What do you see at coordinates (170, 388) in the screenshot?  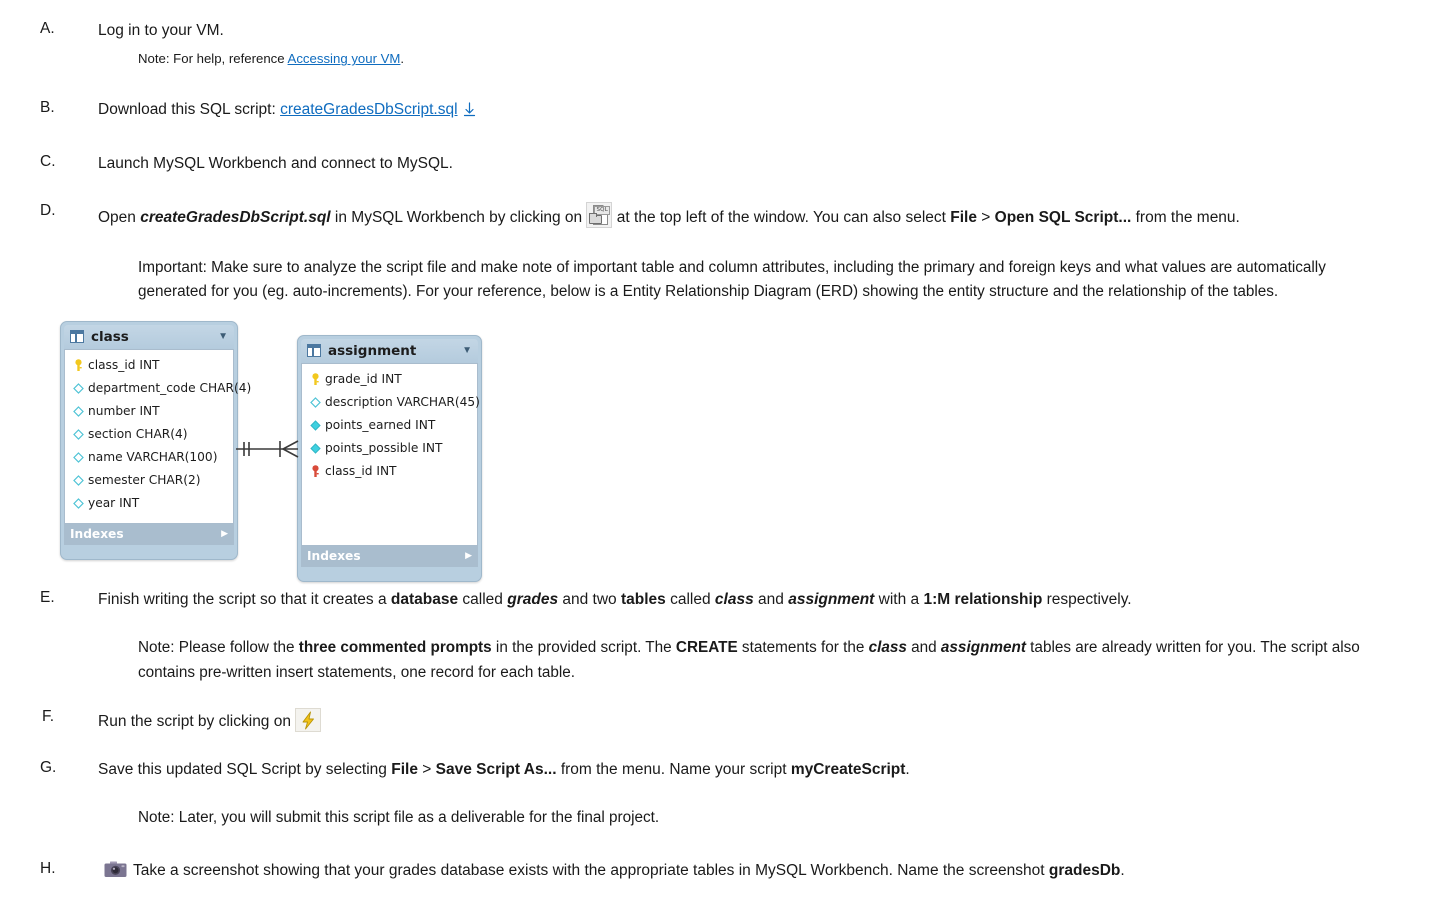 I see `erd-column-label: department_code CHAR(4)` at bounding box center [170, 388].